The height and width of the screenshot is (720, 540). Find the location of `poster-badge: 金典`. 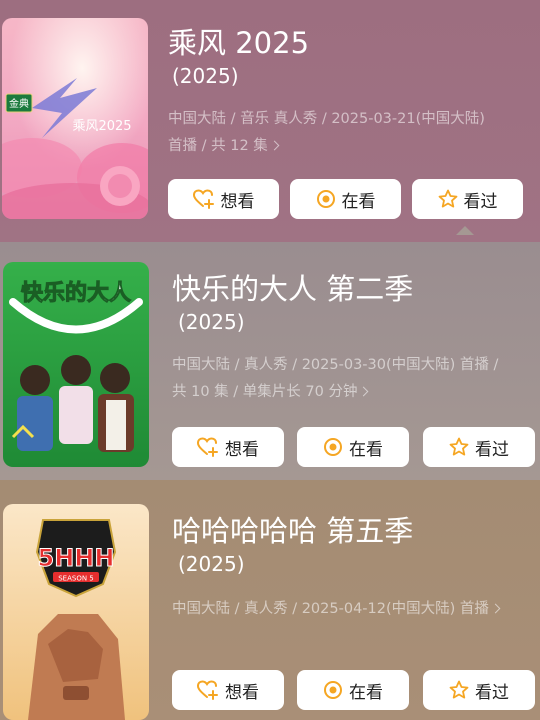

poster-badge: 金典 is located at coordinates (19, 103).